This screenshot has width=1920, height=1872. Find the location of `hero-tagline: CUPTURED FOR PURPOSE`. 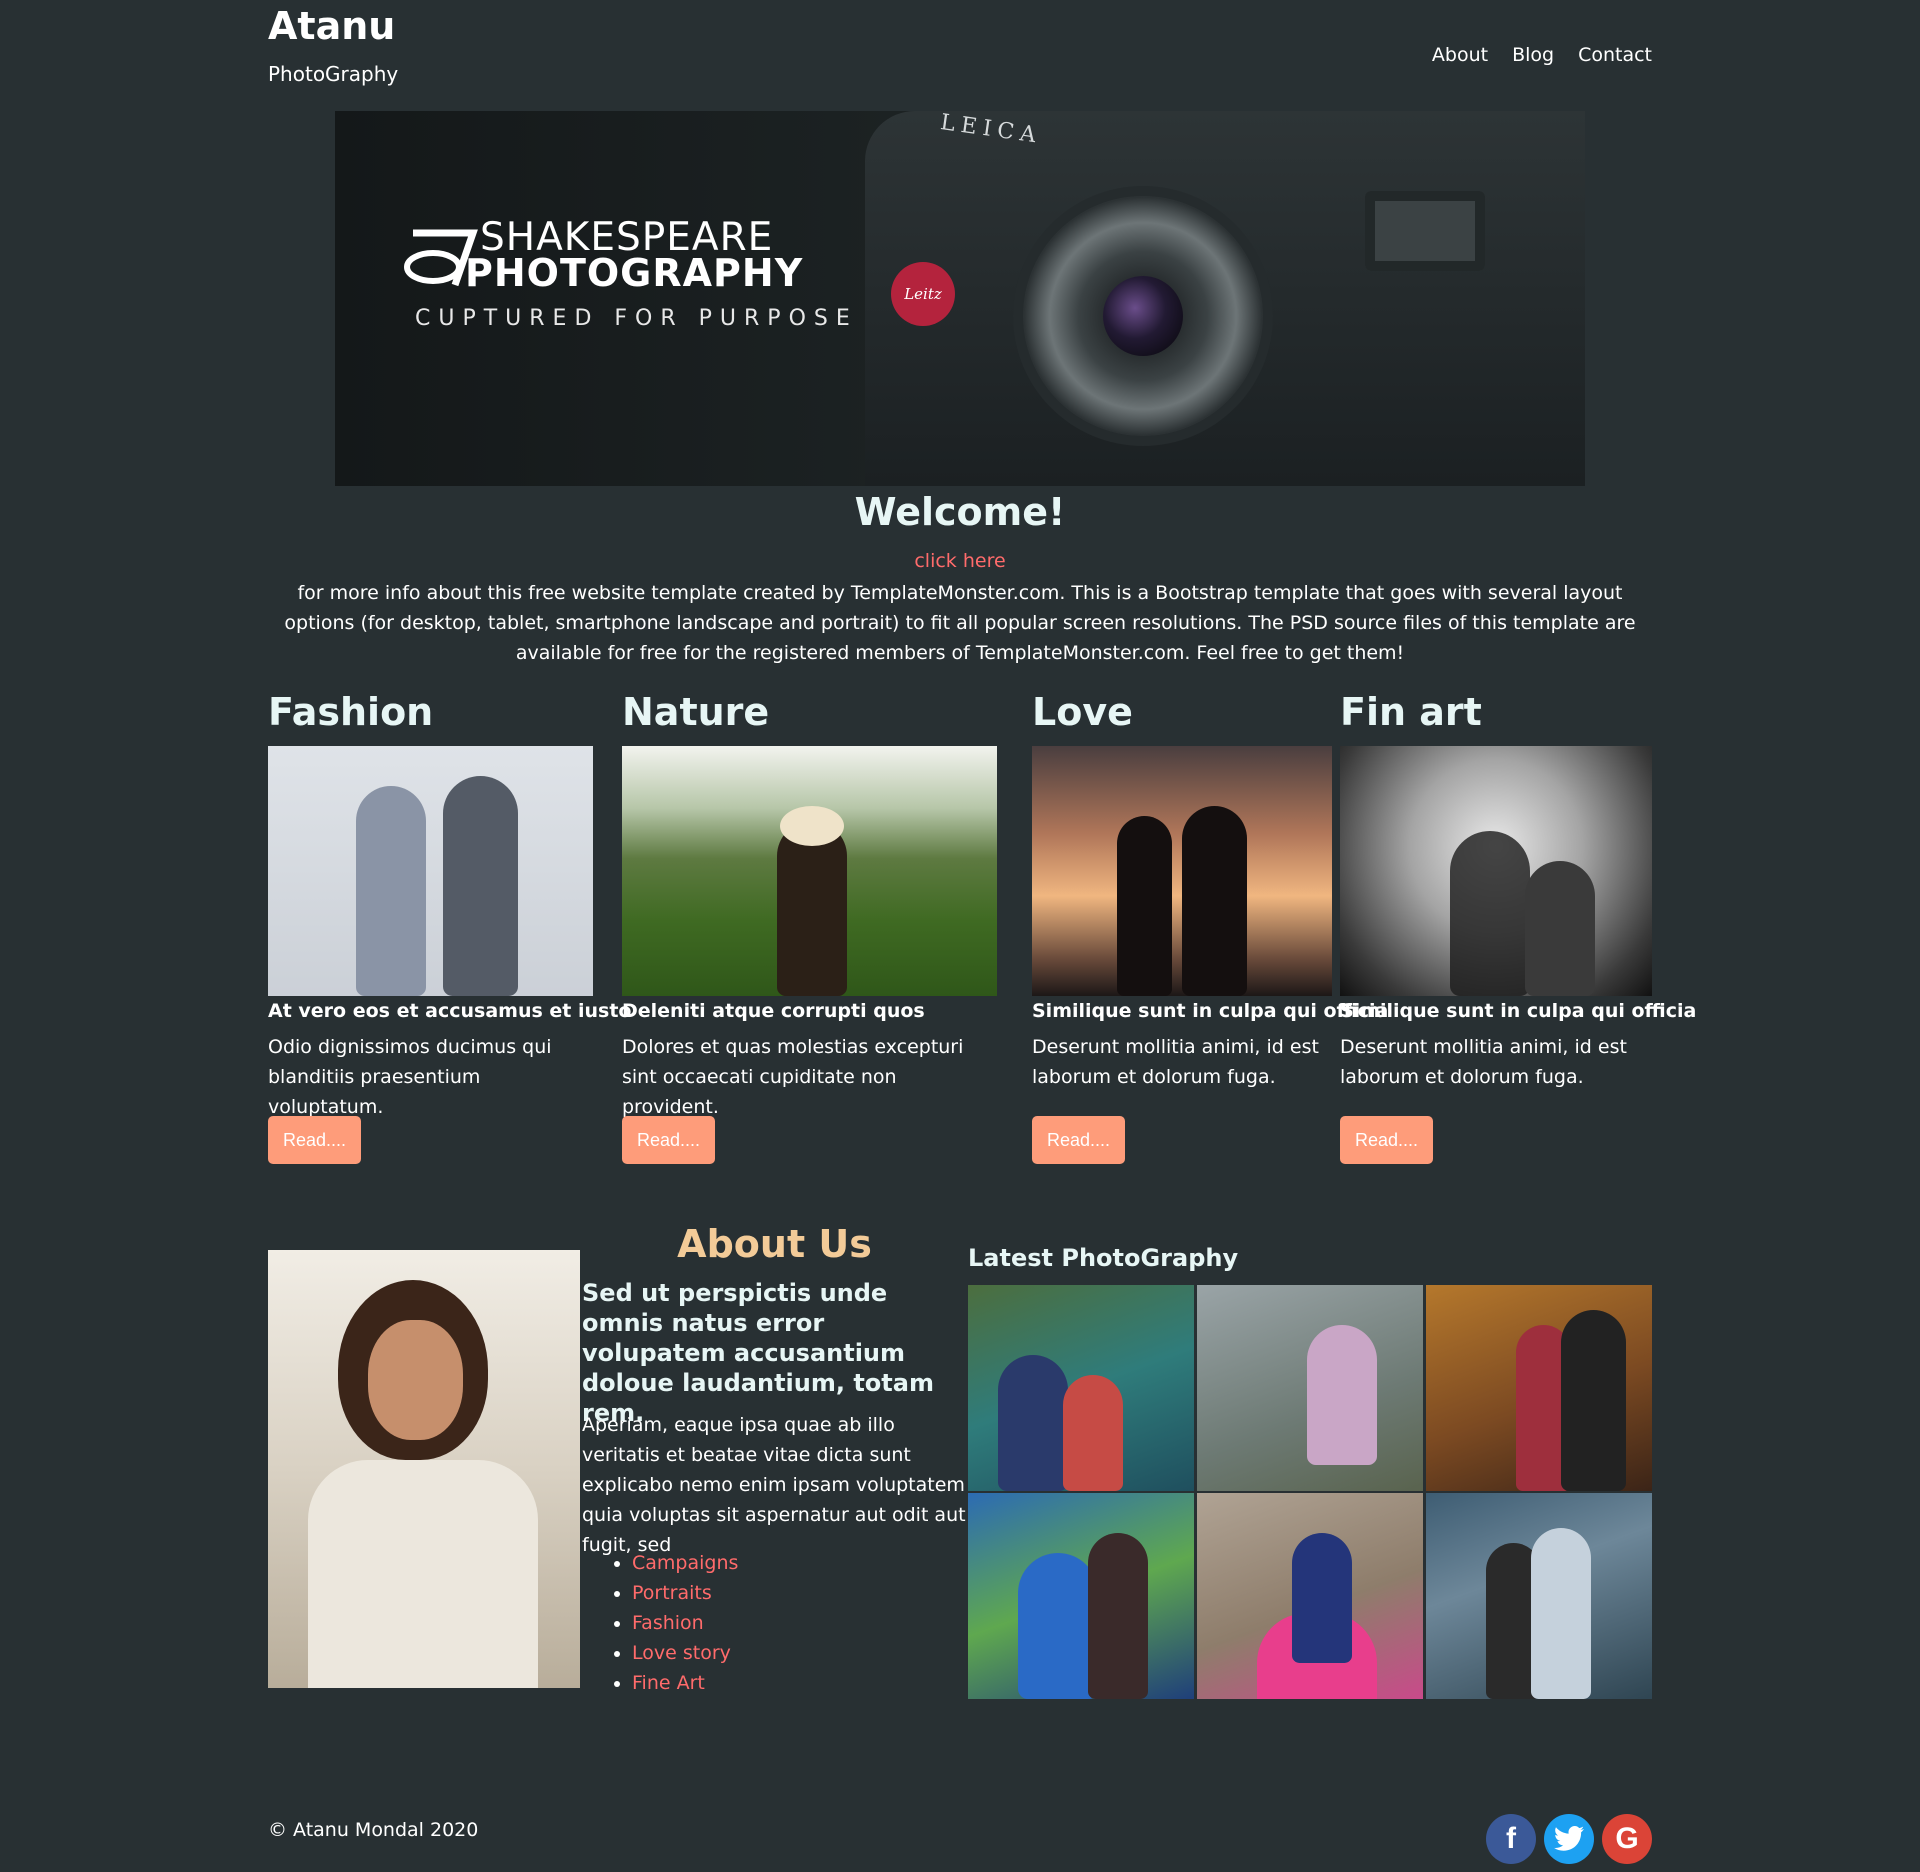

hero-tagline: CUPTURED FOR PURPOSE is located at coordinates (636, 318).